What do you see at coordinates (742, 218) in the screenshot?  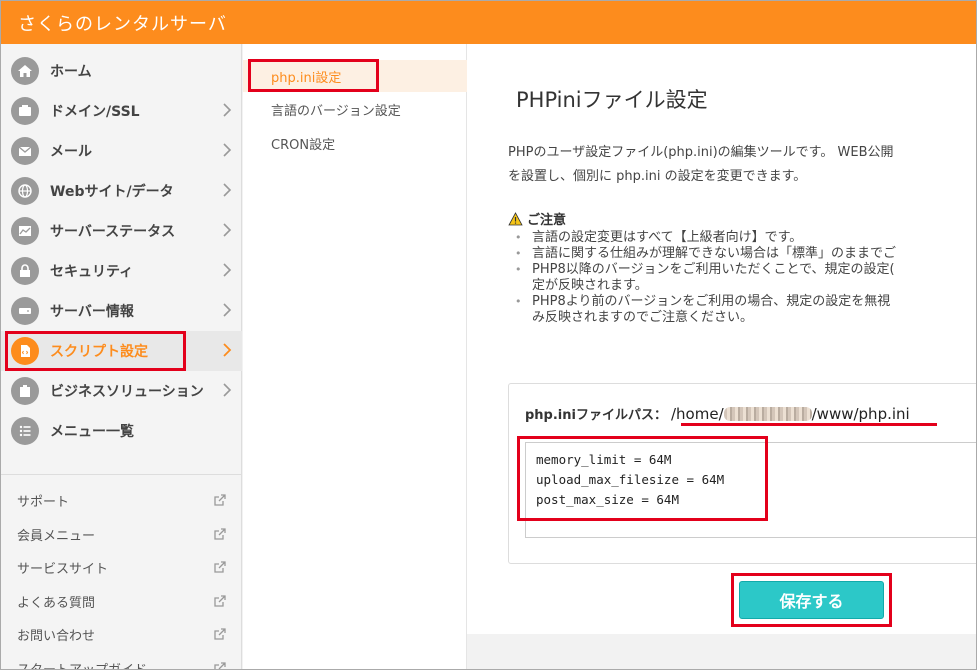 I see `notice-title: ご注意` at bounding box center [742, 218].